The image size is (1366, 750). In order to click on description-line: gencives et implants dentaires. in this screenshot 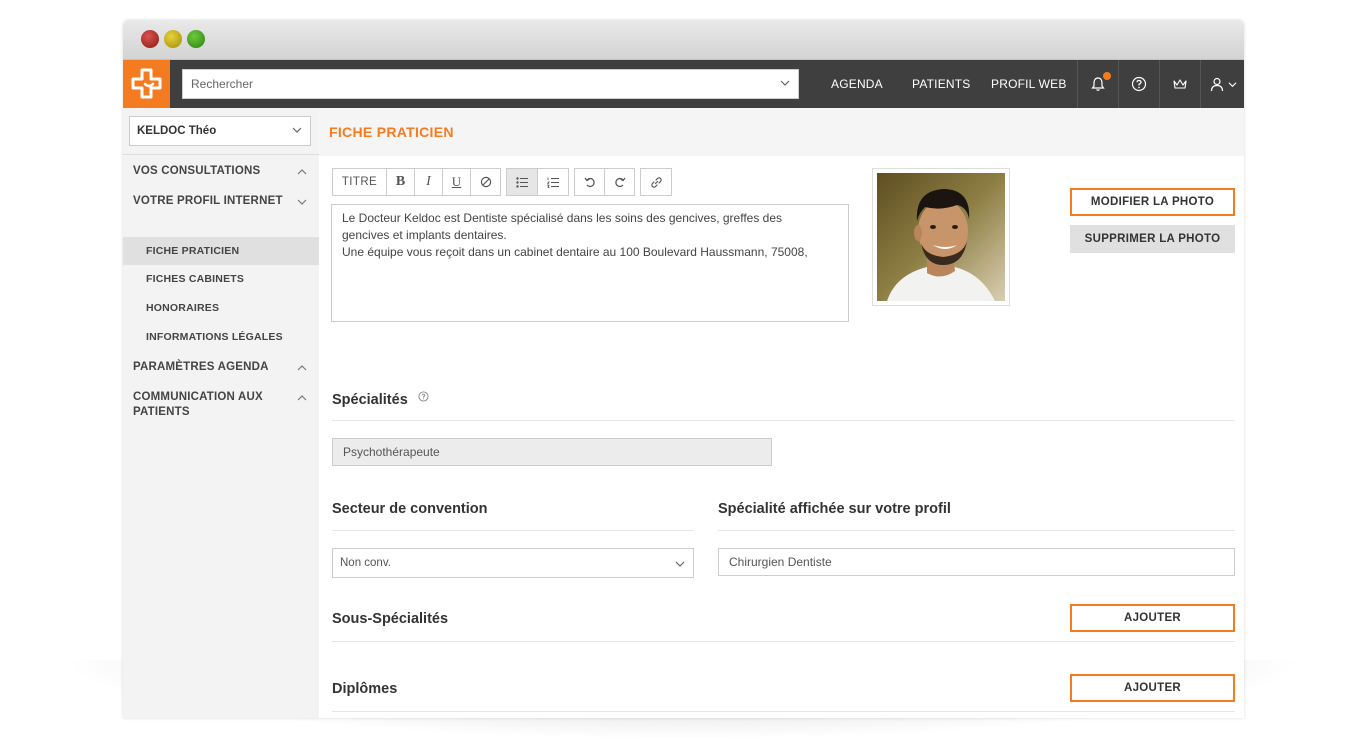, I will do `click(424, 235)`.